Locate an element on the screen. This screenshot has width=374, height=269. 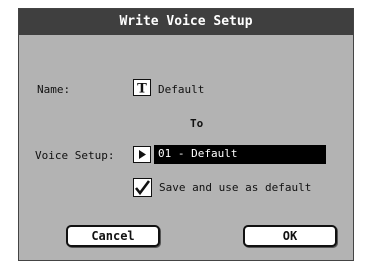
save-as-default-checkbox is located at coordinates (142, 187).